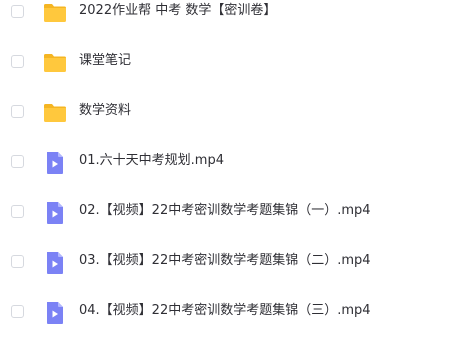  I want to click on file-row: 03.【视频】22中考密训数学考题集锦（二）.mp4, so click(234, 263).